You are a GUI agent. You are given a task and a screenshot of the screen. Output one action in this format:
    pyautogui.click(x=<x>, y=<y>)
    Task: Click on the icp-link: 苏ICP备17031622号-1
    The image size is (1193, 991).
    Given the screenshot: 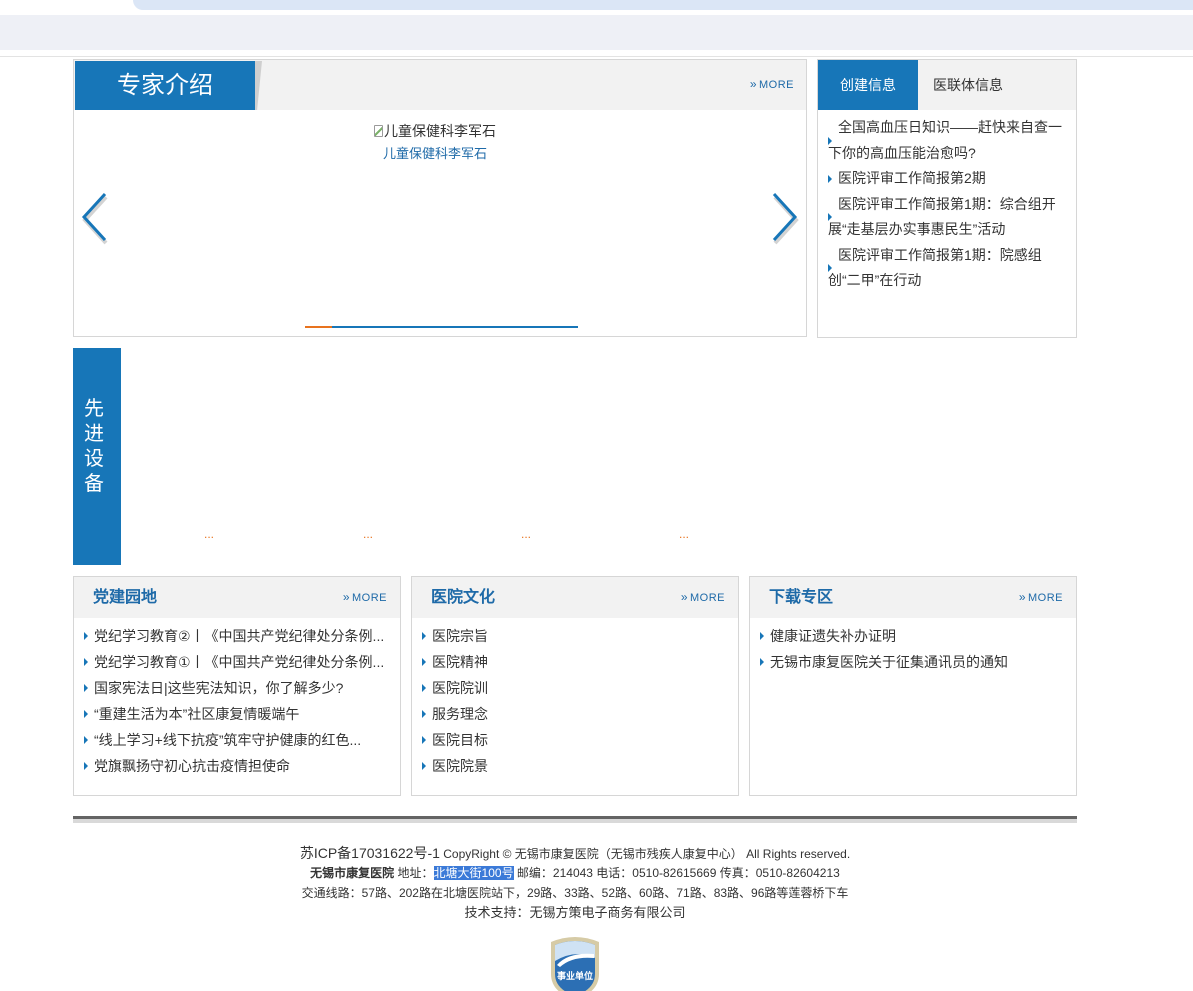 What is the action you would take?
    pyautogui.click(x=370, y=853)
    